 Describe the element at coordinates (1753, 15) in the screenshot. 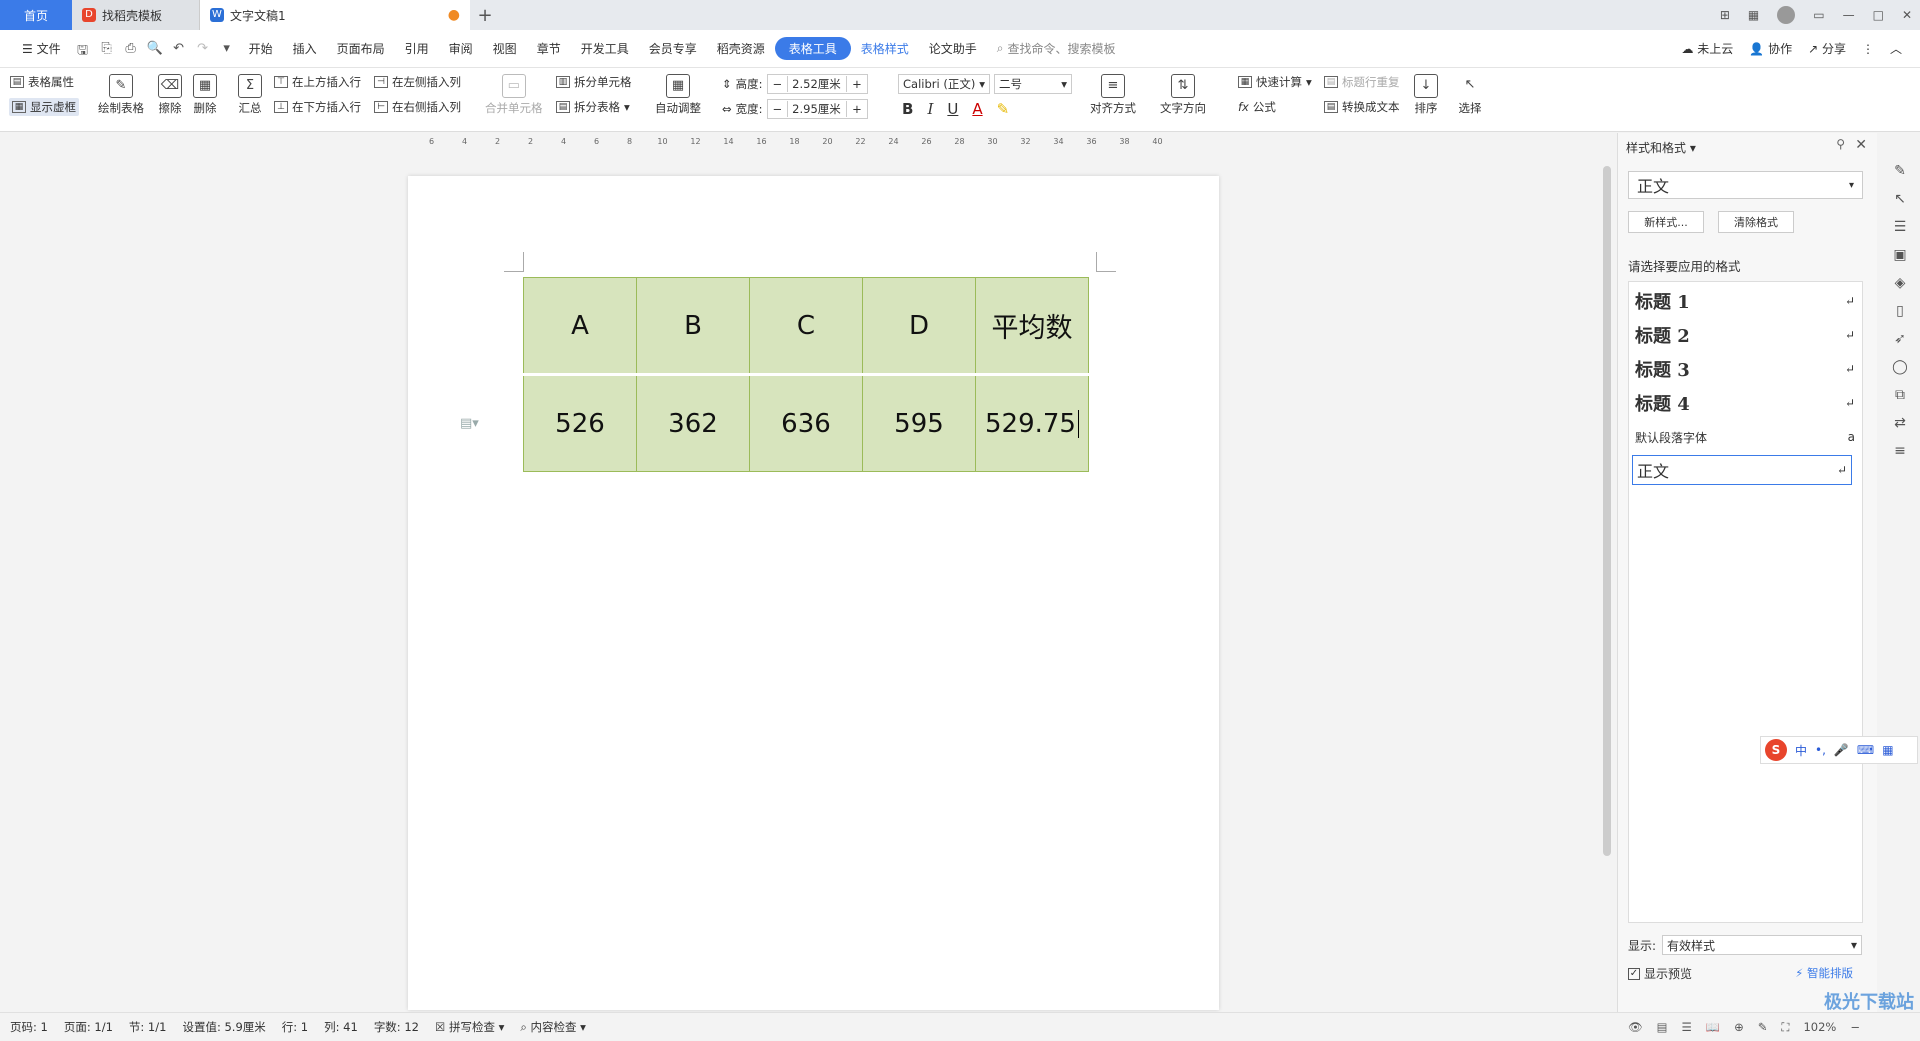

I see `grid-icon: ▦` at that location.